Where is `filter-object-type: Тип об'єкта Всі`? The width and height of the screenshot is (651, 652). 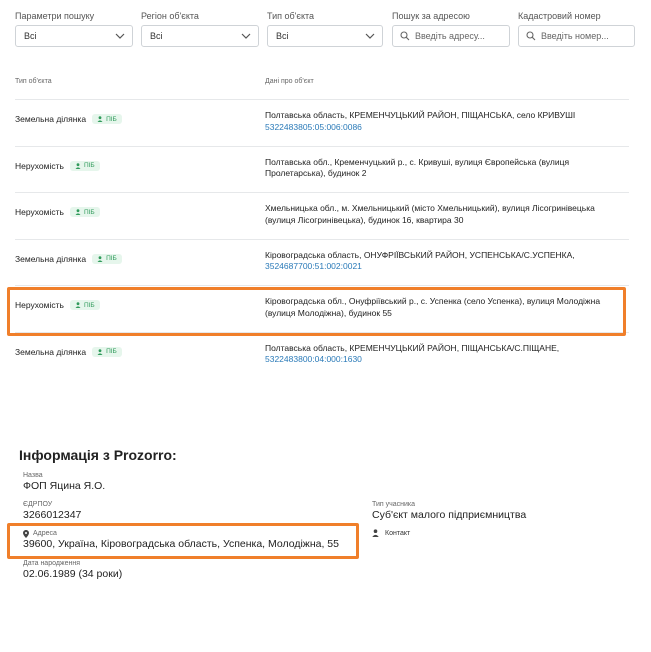
filter-object-type: Тип об'єкта Всі is located at coordinates (325, 28).